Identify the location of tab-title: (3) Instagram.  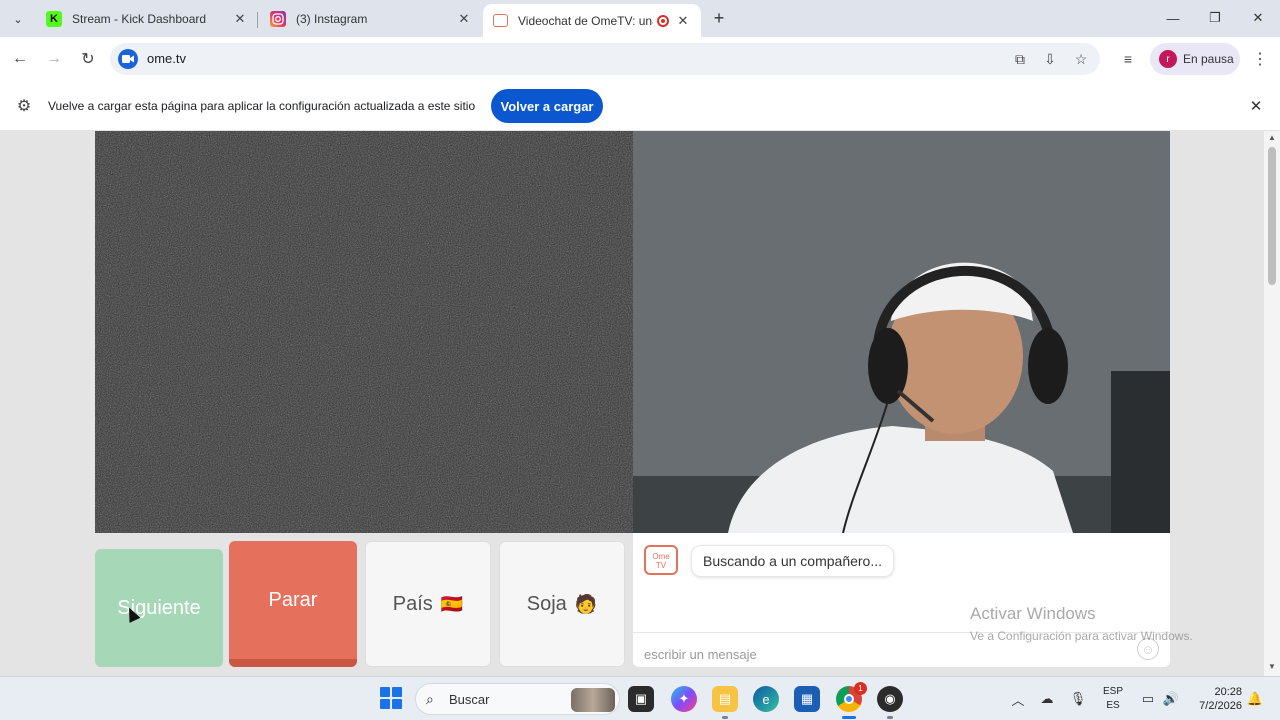
(332, 19).